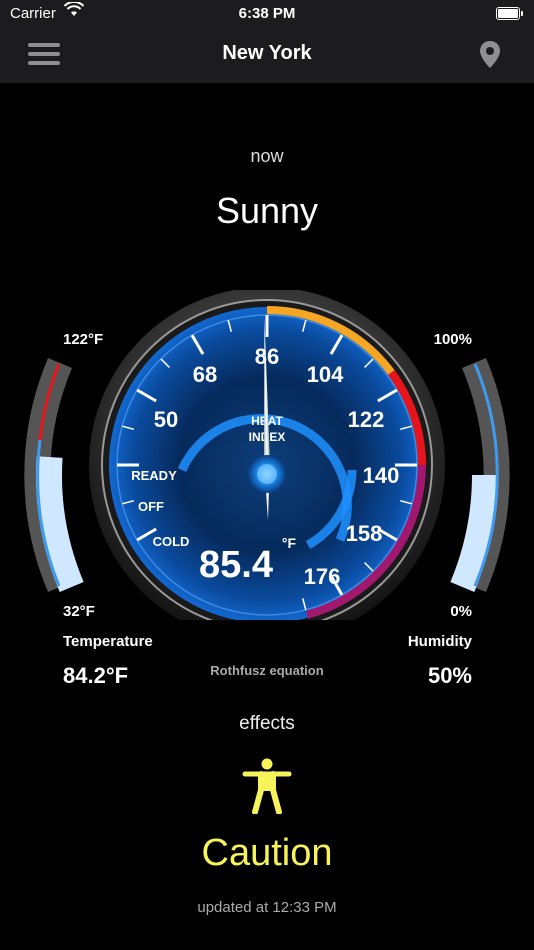 The width and height of the screenshot is (534, 950). What do you see at coordinates (267, 356) in the screenshot?
I see `scale-label-86: 86` at bounding box center [267, 356].